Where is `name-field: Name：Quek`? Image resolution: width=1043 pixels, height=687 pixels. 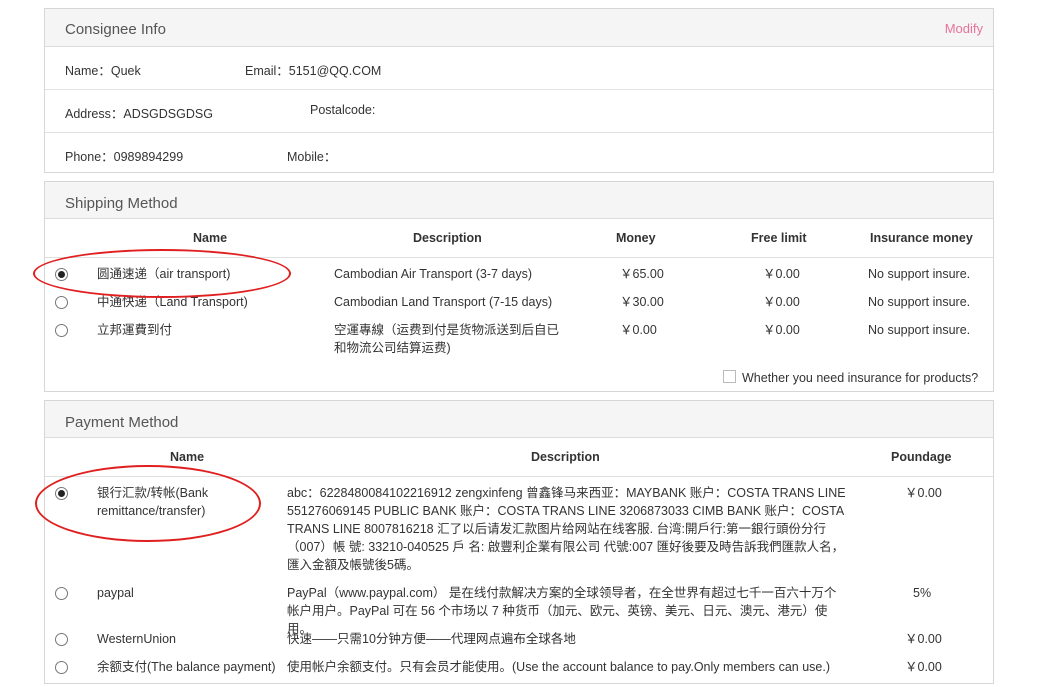
name-field: Name：Quek is located at coordinates (103, 71).